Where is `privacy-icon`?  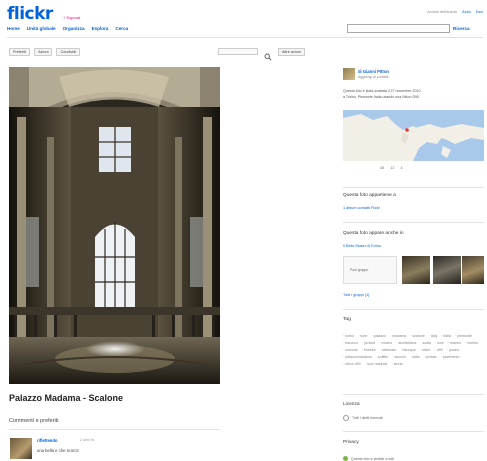
privacy-icon is located at coordinates (345, 458).